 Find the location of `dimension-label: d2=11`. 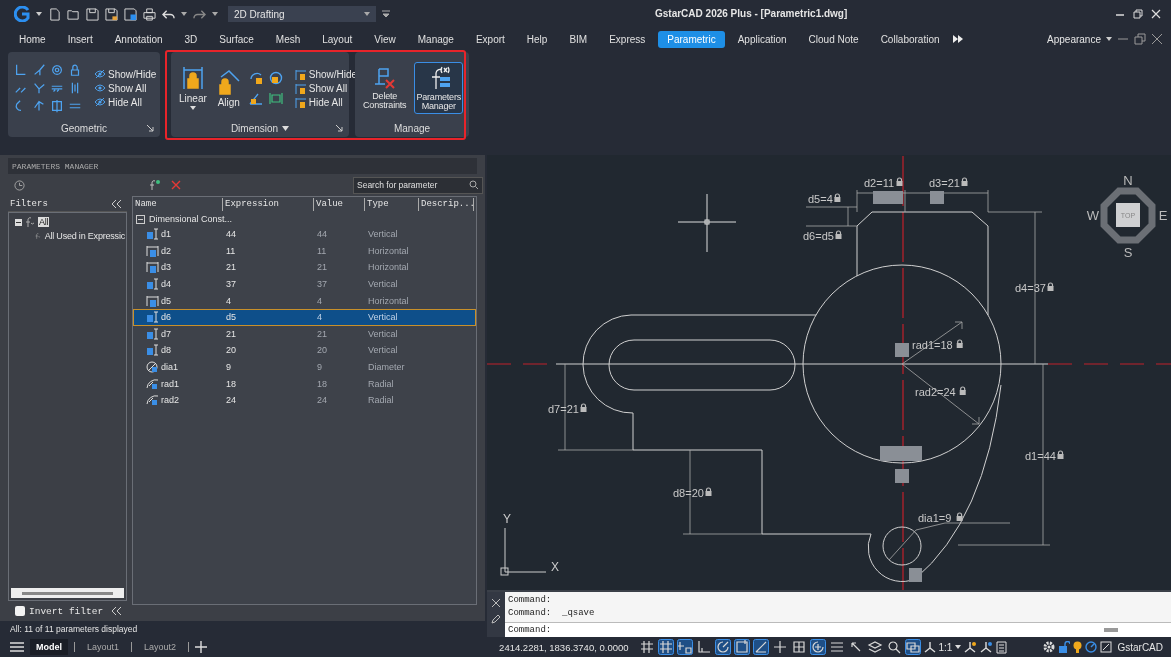

dimension-label: d2=11 is located at coordinates (879, 183).